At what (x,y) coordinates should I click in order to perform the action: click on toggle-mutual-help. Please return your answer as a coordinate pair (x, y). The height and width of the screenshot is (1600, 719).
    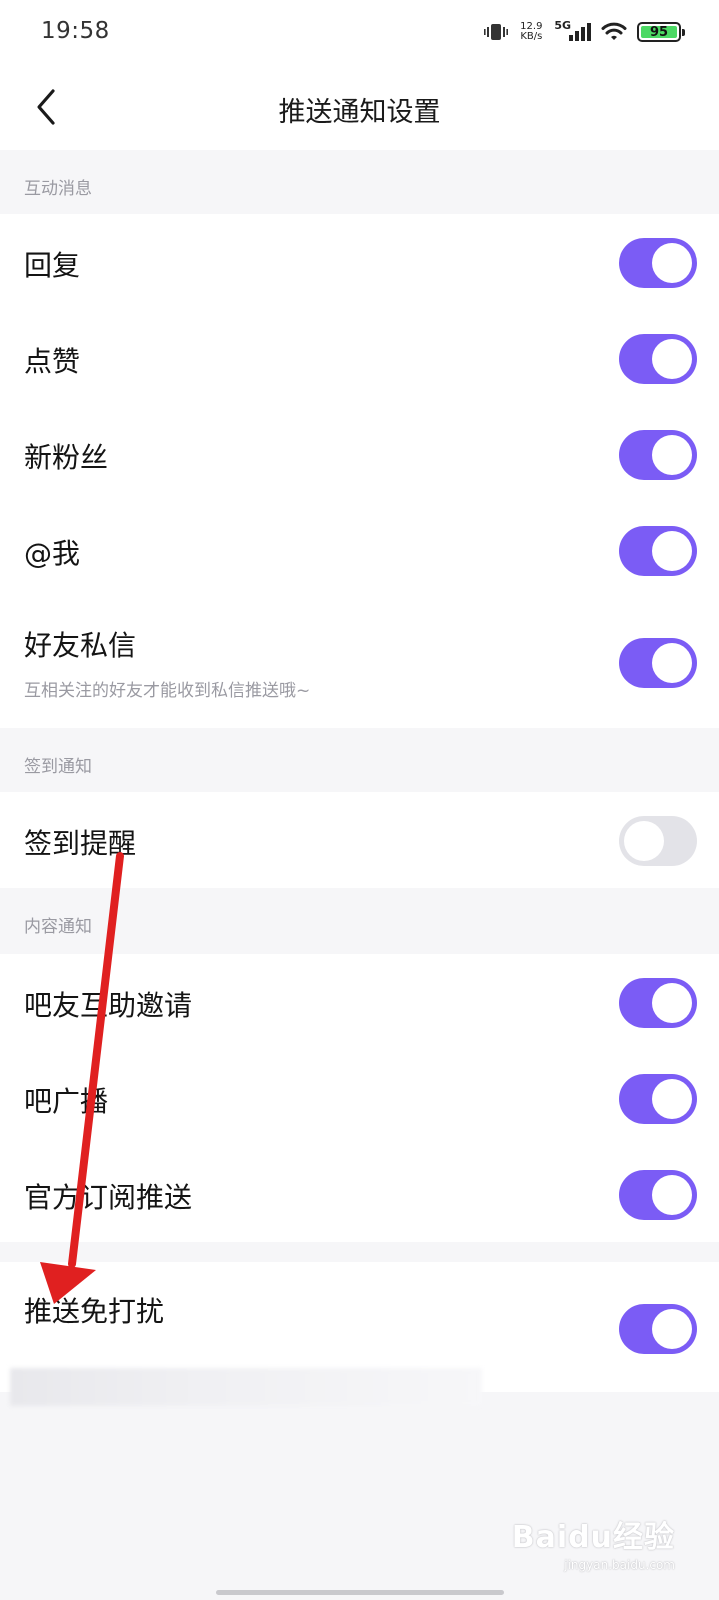
    Looking at the image, I should click on (658, 1003).